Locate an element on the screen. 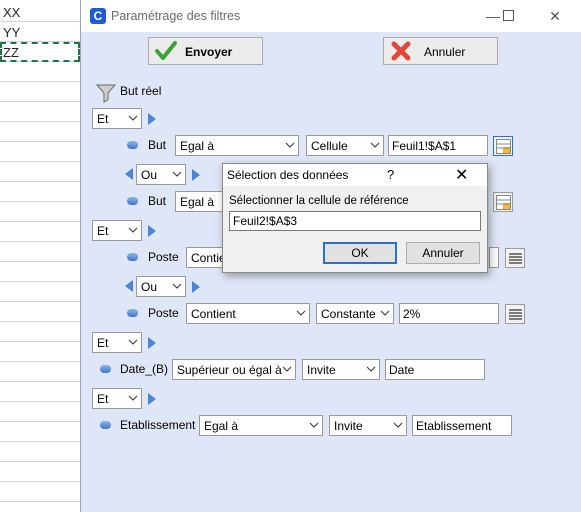 This screenshot has width=581, height=512. filter-value-field: 2% is located at coordinates (449, 313).